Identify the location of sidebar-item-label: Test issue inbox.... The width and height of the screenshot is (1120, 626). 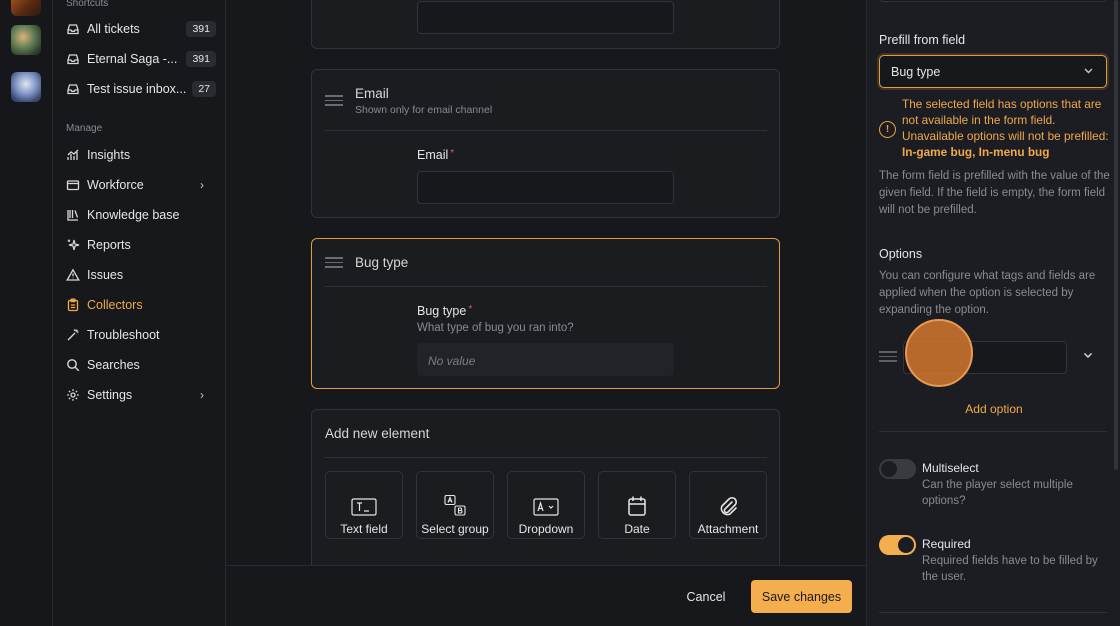
(137, 89).